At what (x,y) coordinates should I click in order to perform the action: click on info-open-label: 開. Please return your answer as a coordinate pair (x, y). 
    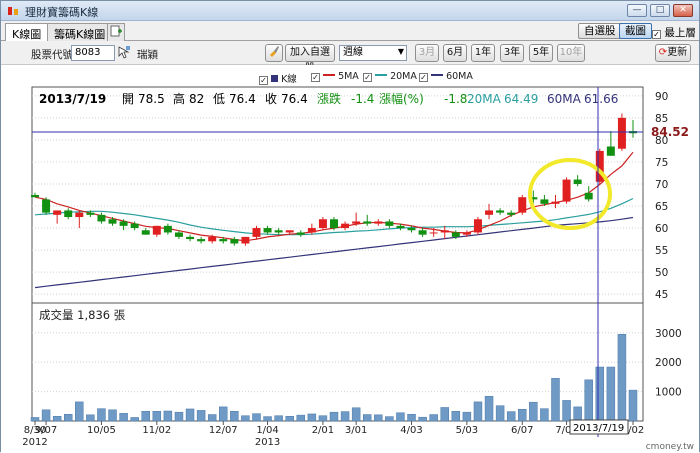
    Looking at the image, I should click on (128, 99).